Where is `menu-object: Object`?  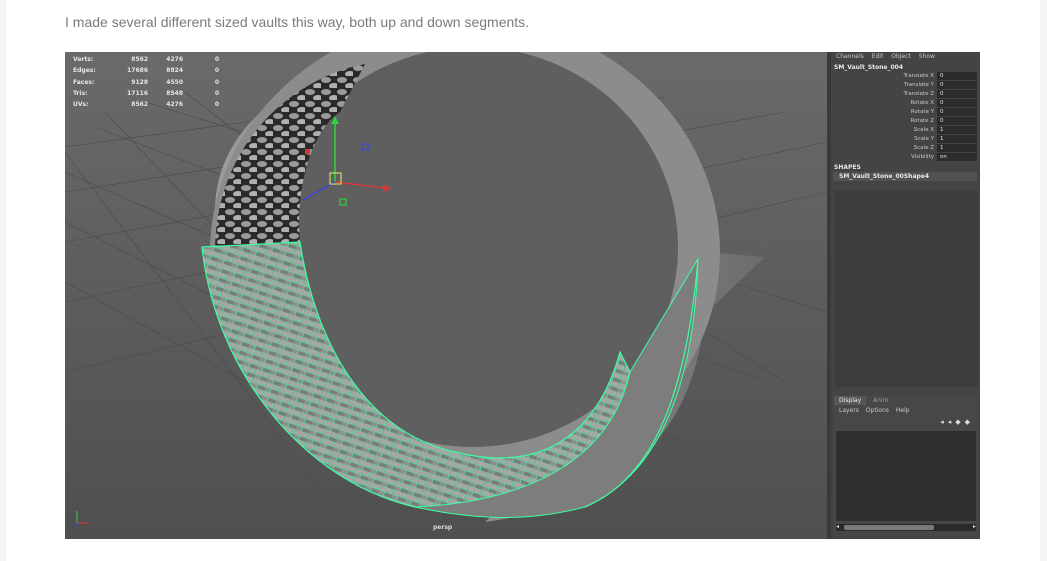 menu-object: Object is located at coordinates (901, 56).